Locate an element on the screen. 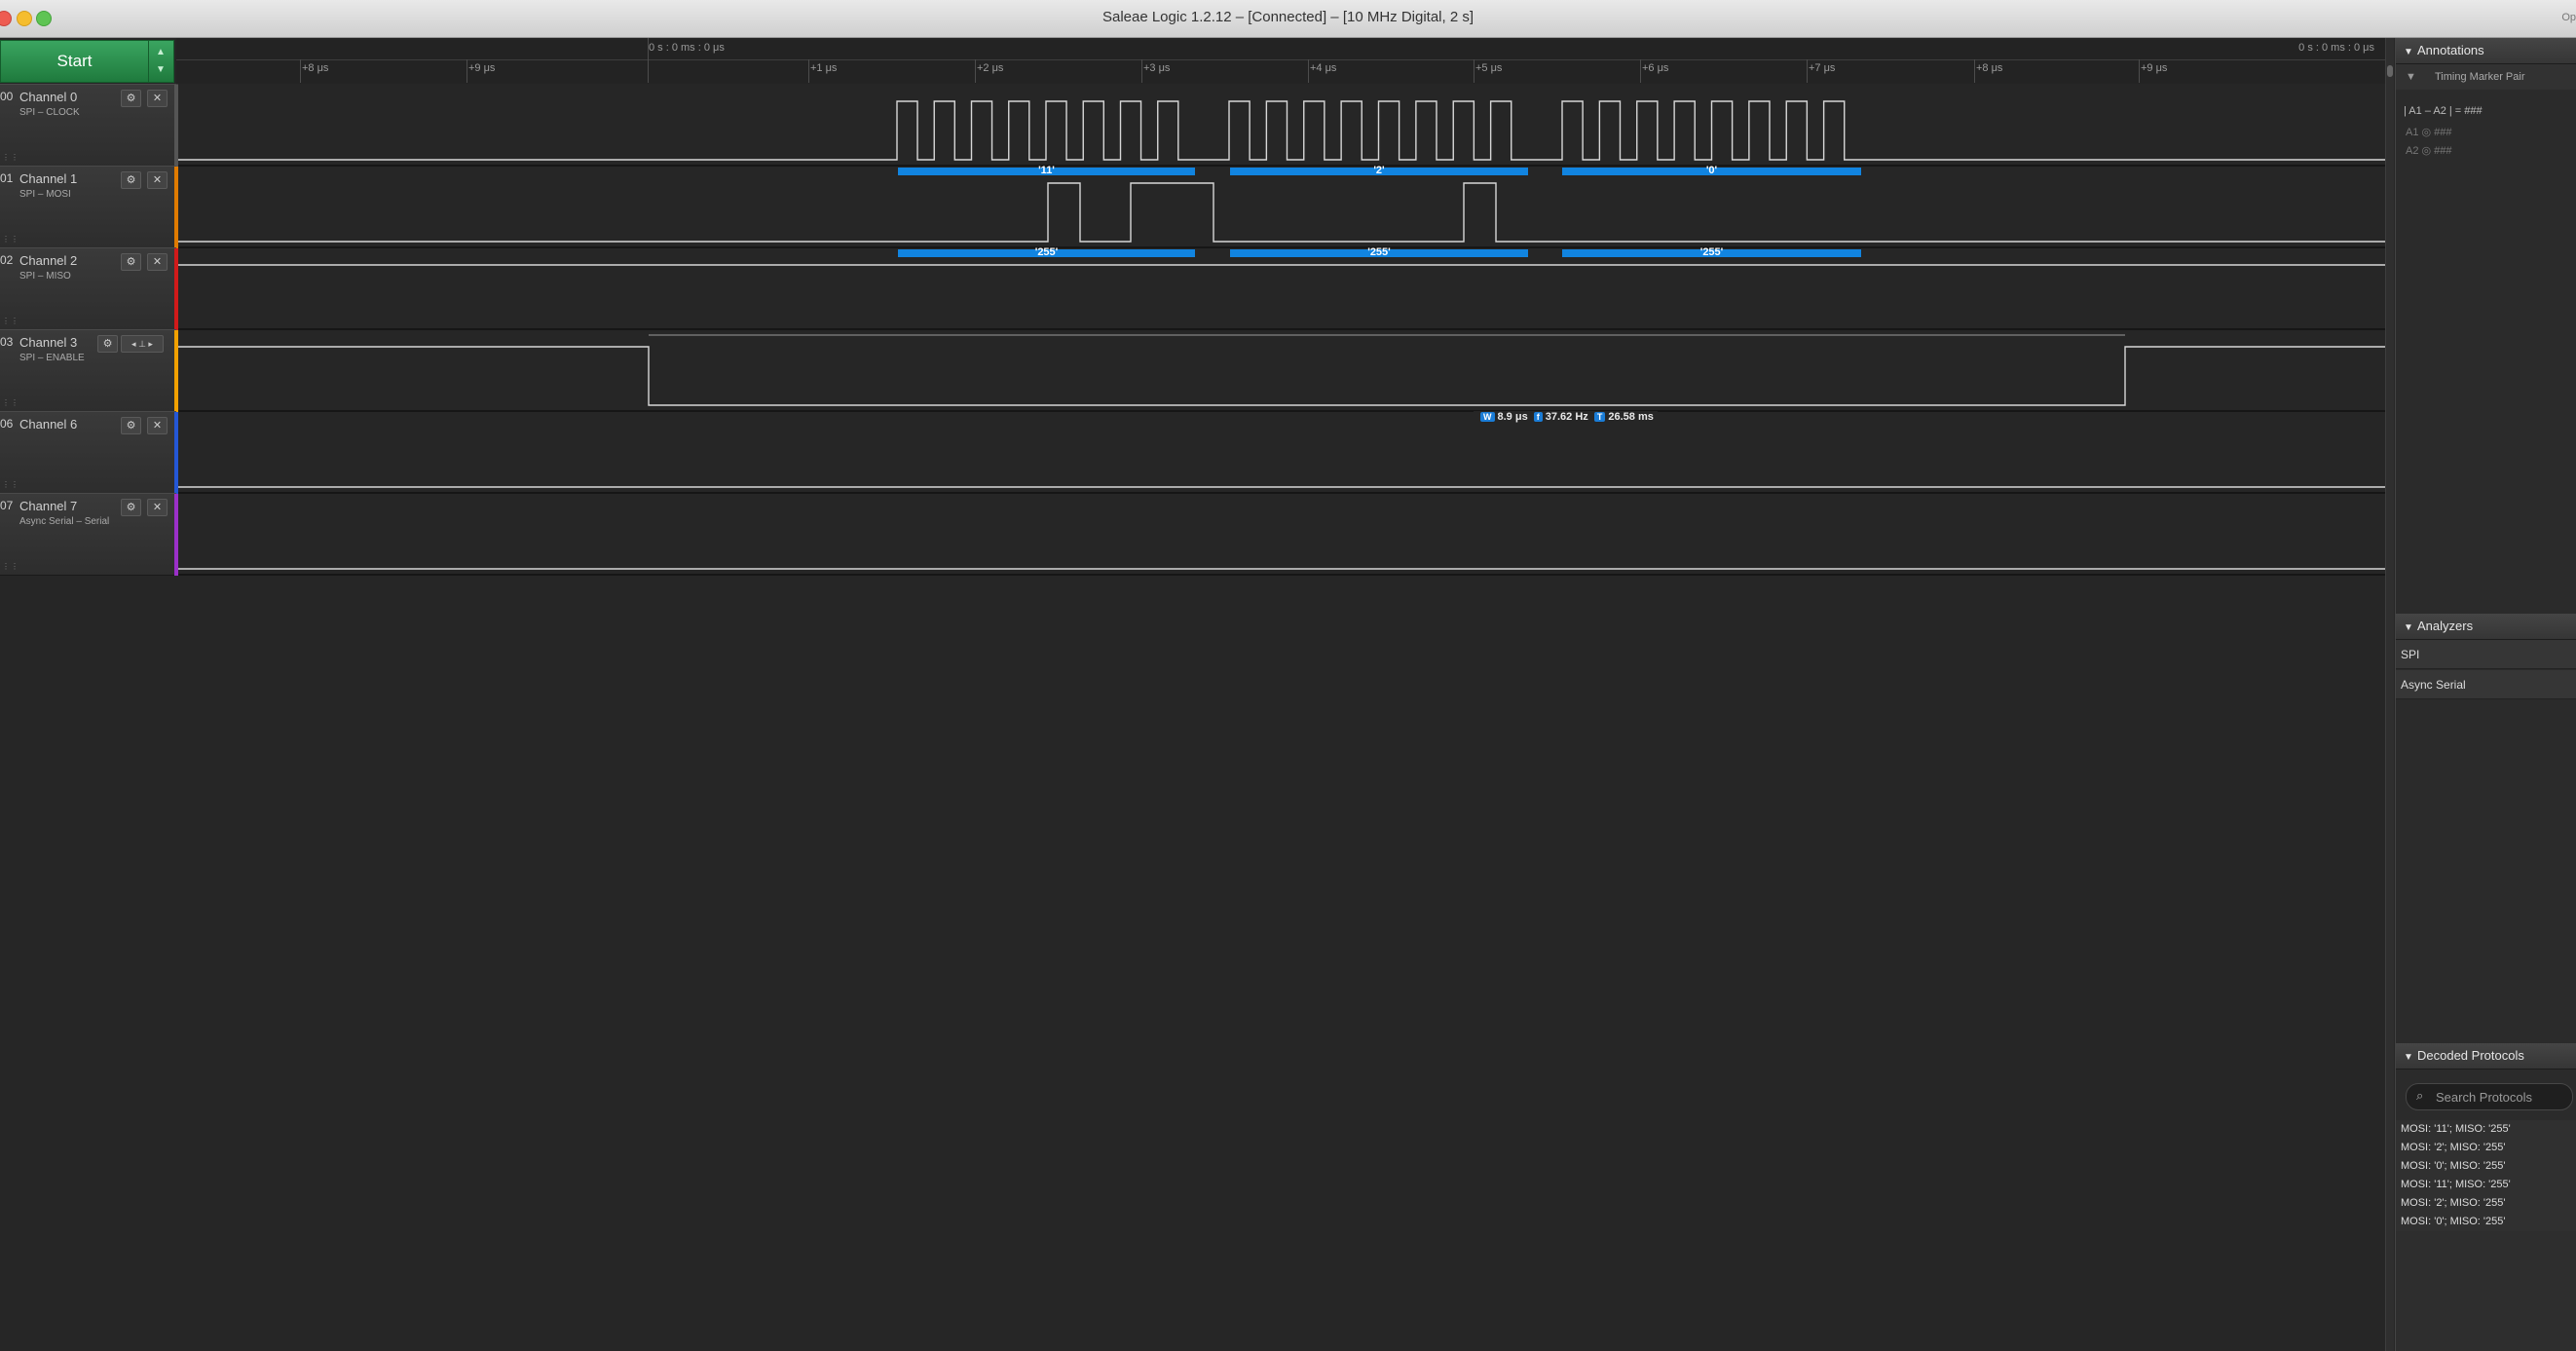 Image resolution: width=2576 pixels, height=1351 pixels. options-label-fragment: Op is located at coordinates (2568, 17).